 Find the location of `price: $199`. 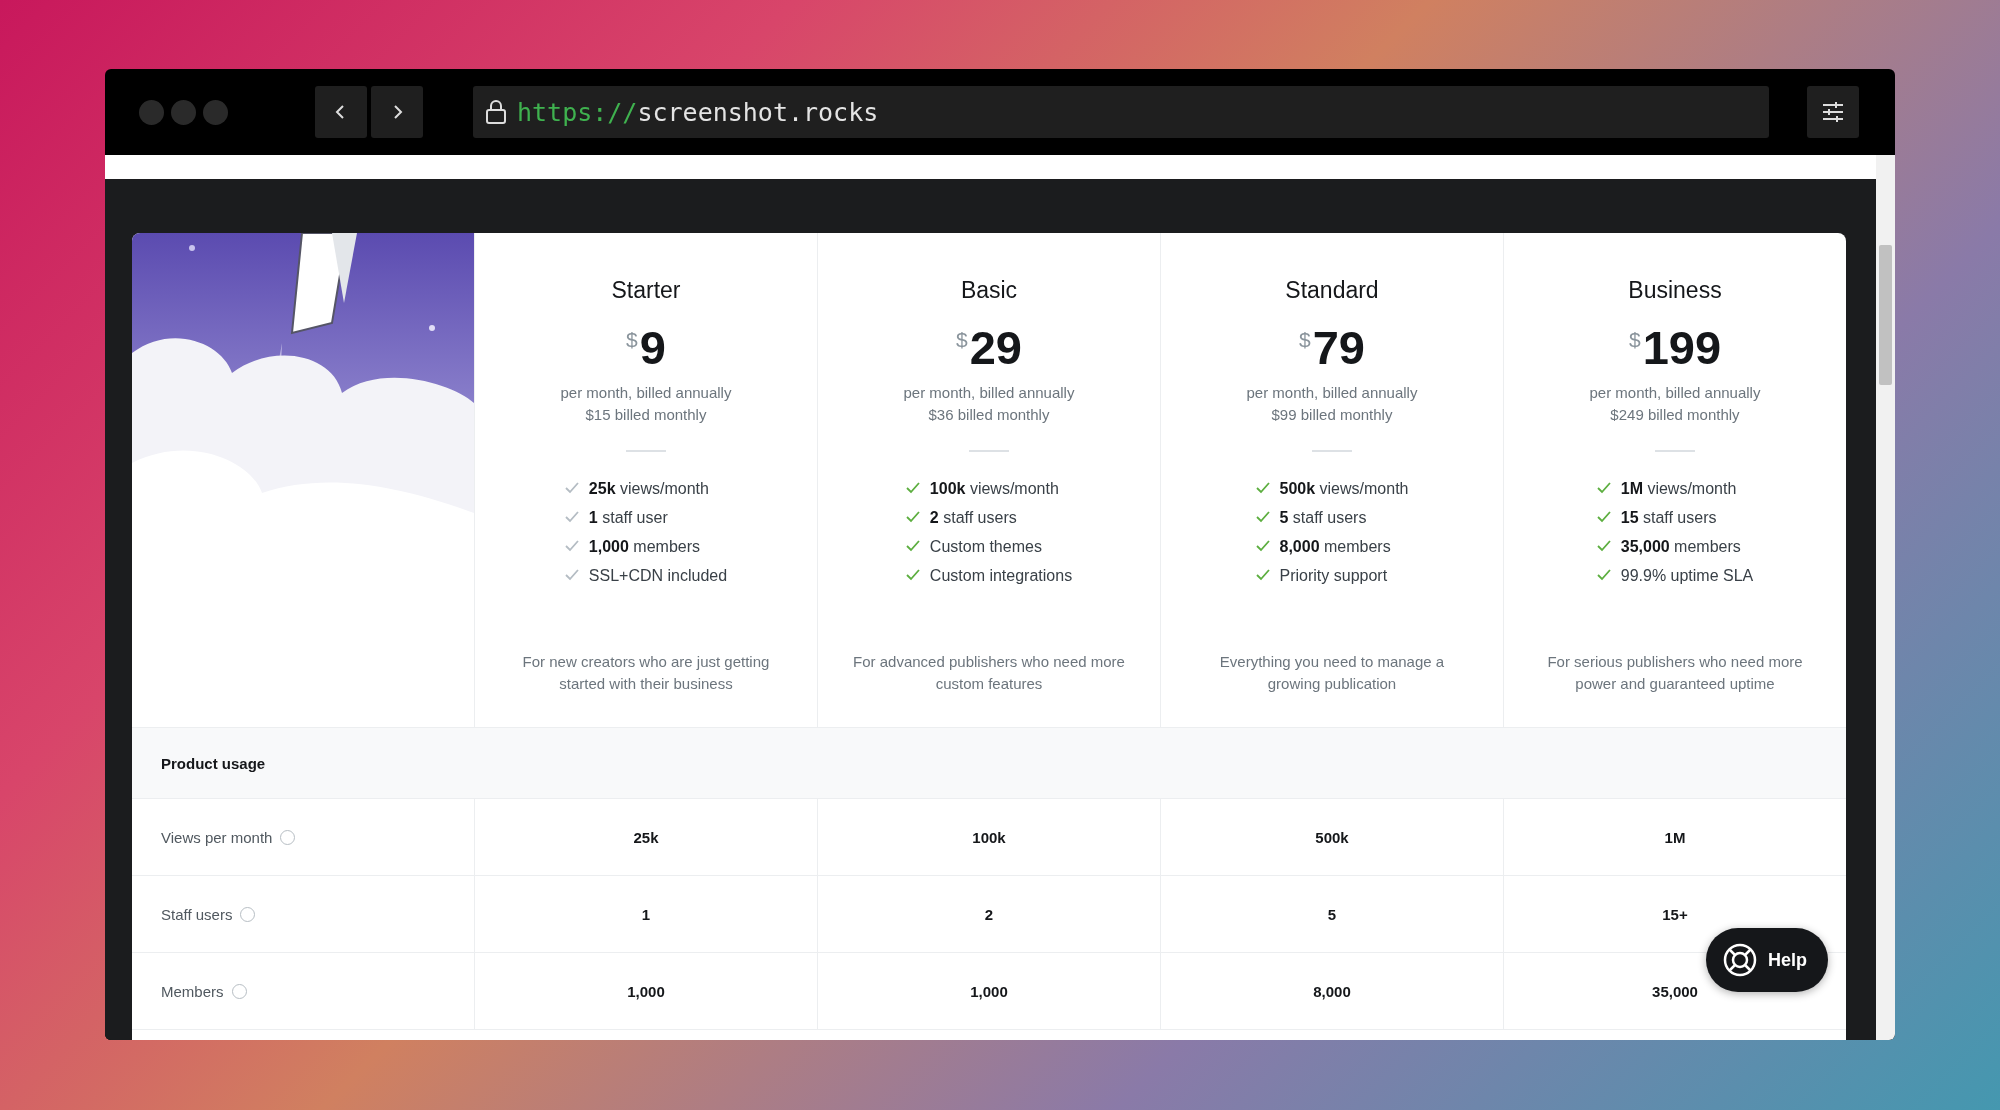

price: $199 is located at coordinates (1675, 348).